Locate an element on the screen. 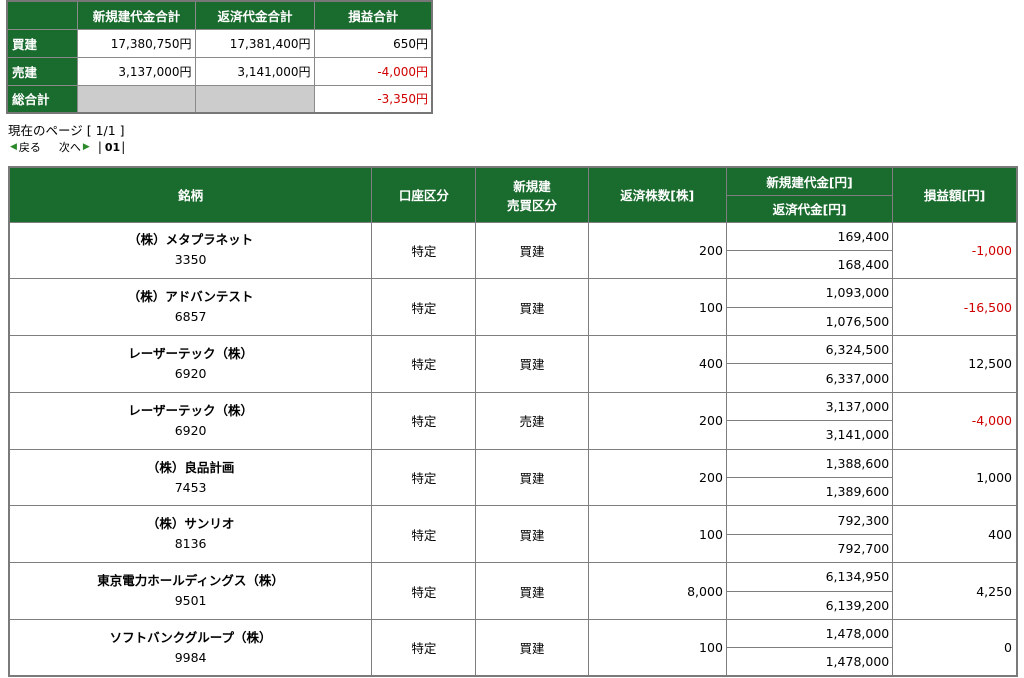  table-header-row: 銘柄 口座区分 新規建 売買区分 返済株数[株] 新規建代金[円] 損益額[円] is located at coordinates (513, 194).